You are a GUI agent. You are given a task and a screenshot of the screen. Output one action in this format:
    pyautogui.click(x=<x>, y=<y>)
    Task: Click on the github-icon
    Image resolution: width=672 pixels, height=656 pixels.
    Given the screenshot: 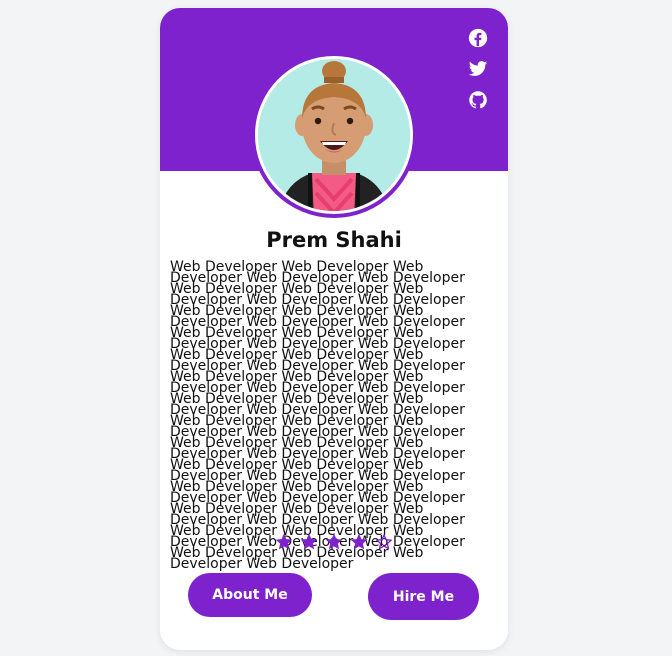 What is the action you would take?
    pyautogui.click(x=478, y=100)
    